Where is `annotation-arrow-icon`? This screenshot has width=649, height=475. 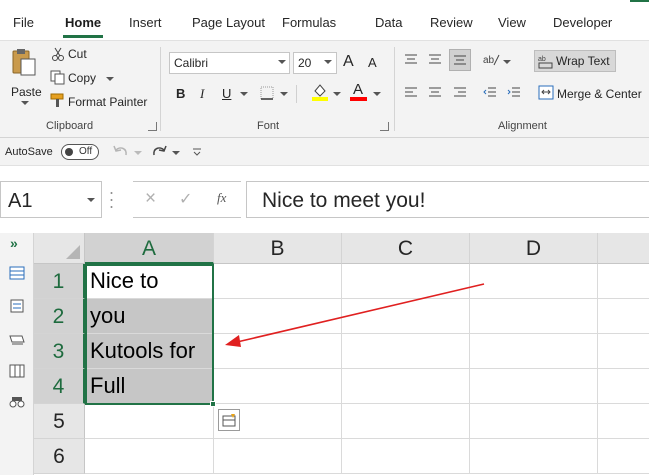
annotation-arrow-icon is located at coordinates (355, 315).